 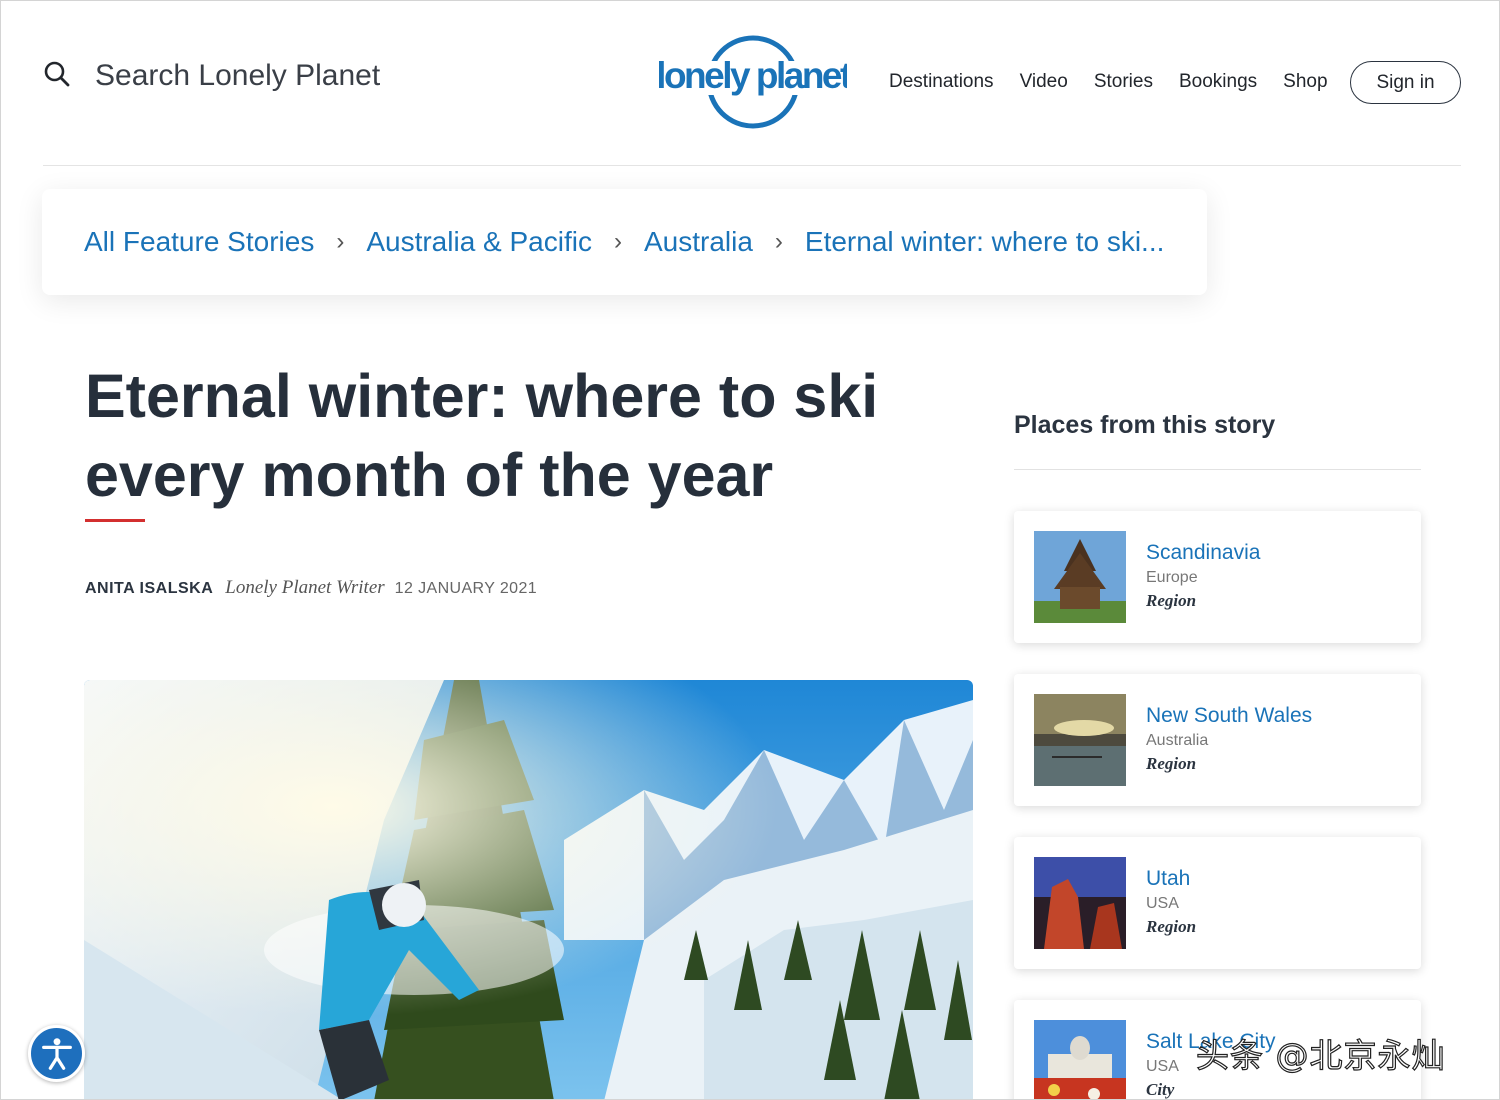 What do you see at coordinates (57, 76) in the screenshot?
I see `search-icon` at bounding box center [57, 76].